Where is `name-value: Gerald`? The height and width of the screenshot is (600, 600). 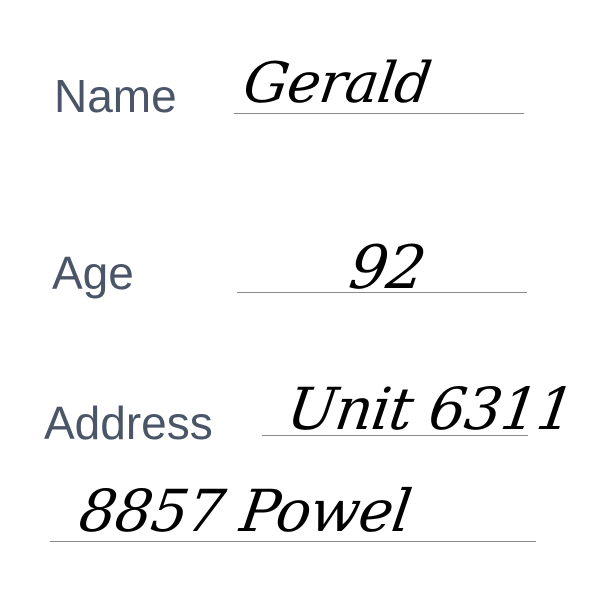 name-value: Gerald is located at coordinates (337, 83).